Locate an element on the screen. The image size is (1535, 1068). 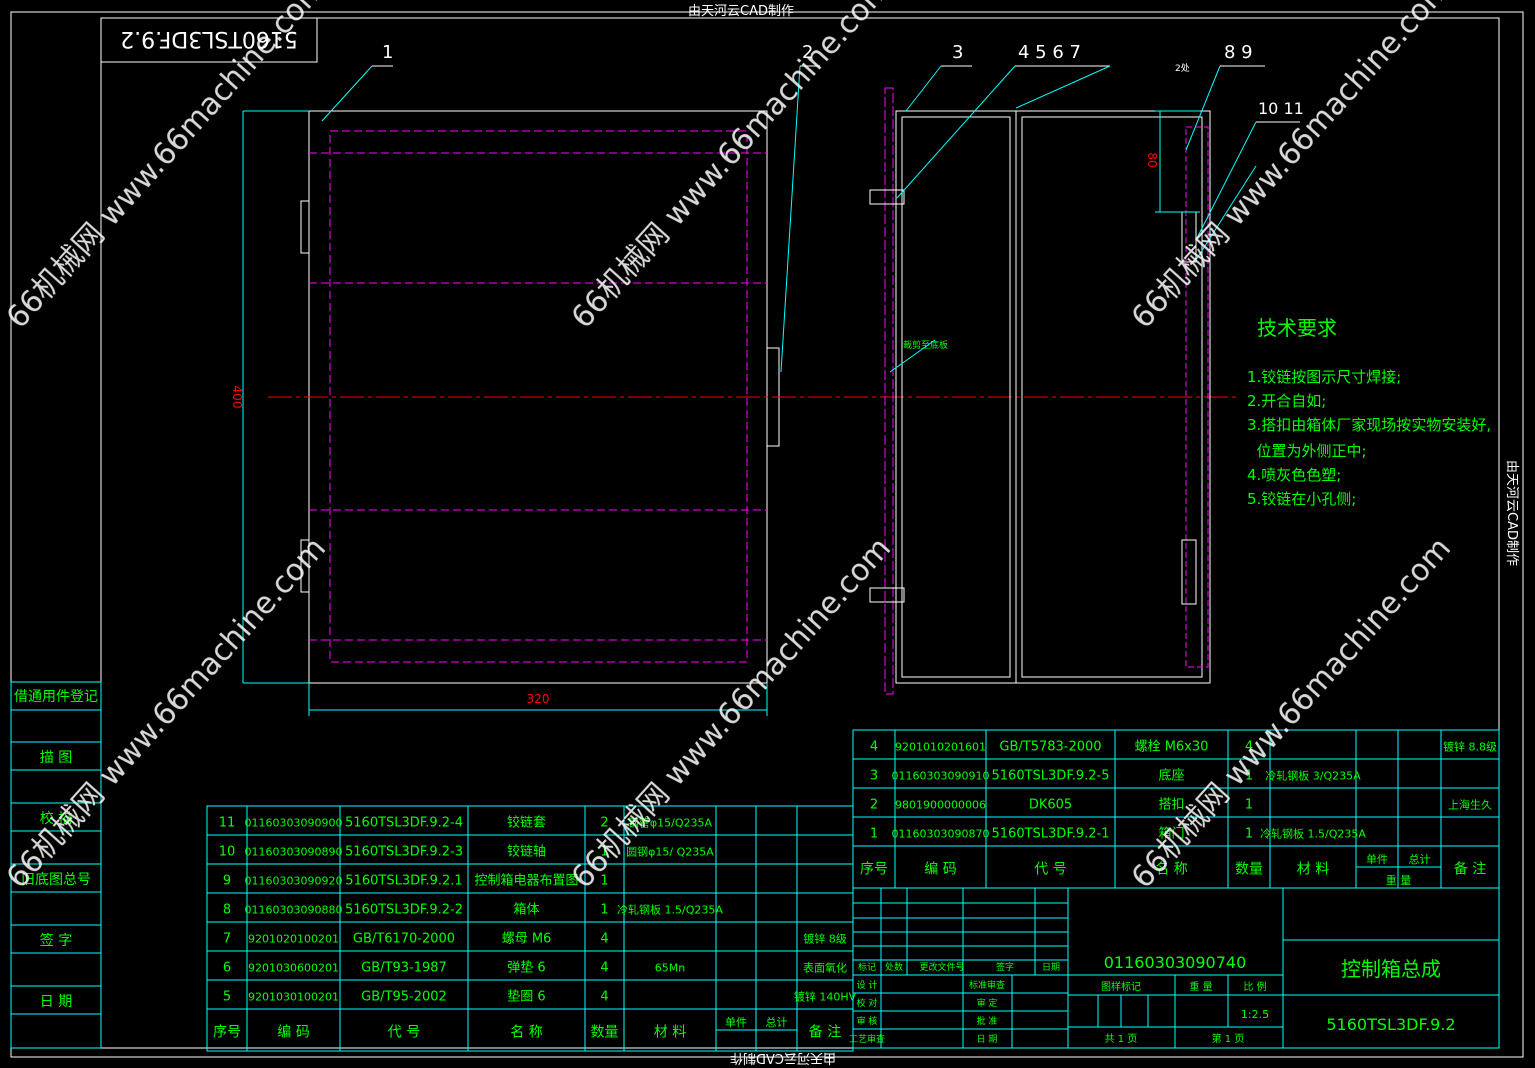
watermark-side: 由天河云CAD制作 is located at coordinates (1511, 513).